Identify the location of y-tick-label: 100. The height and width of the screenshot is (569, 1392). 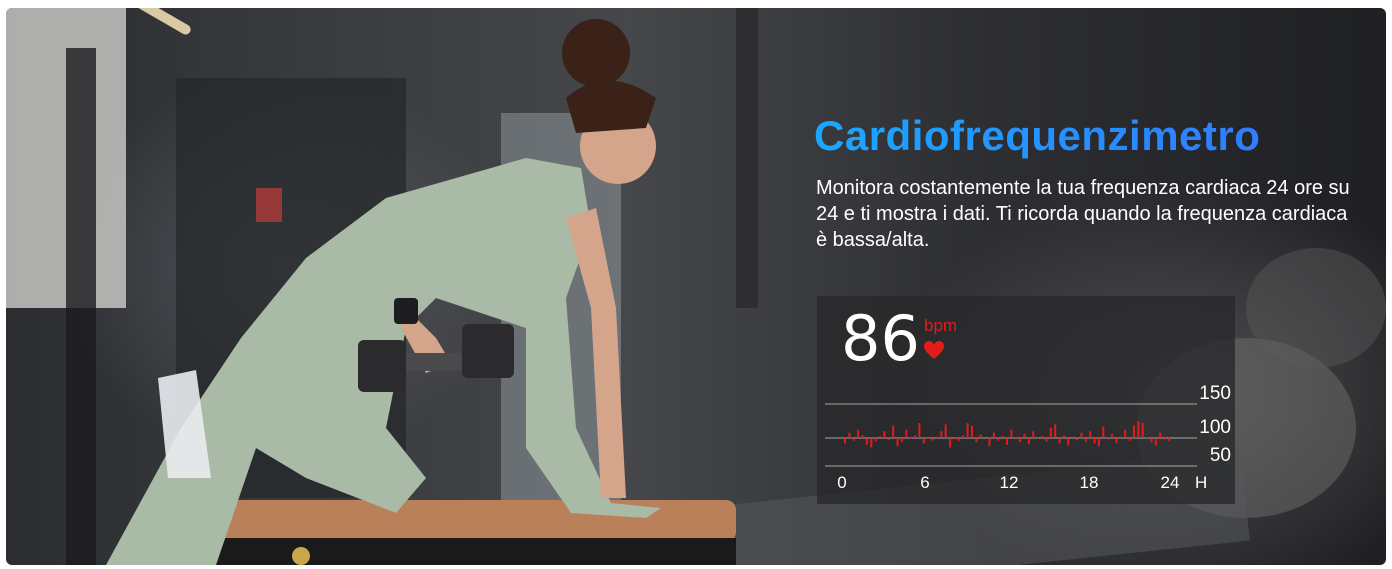
(1215, 427).